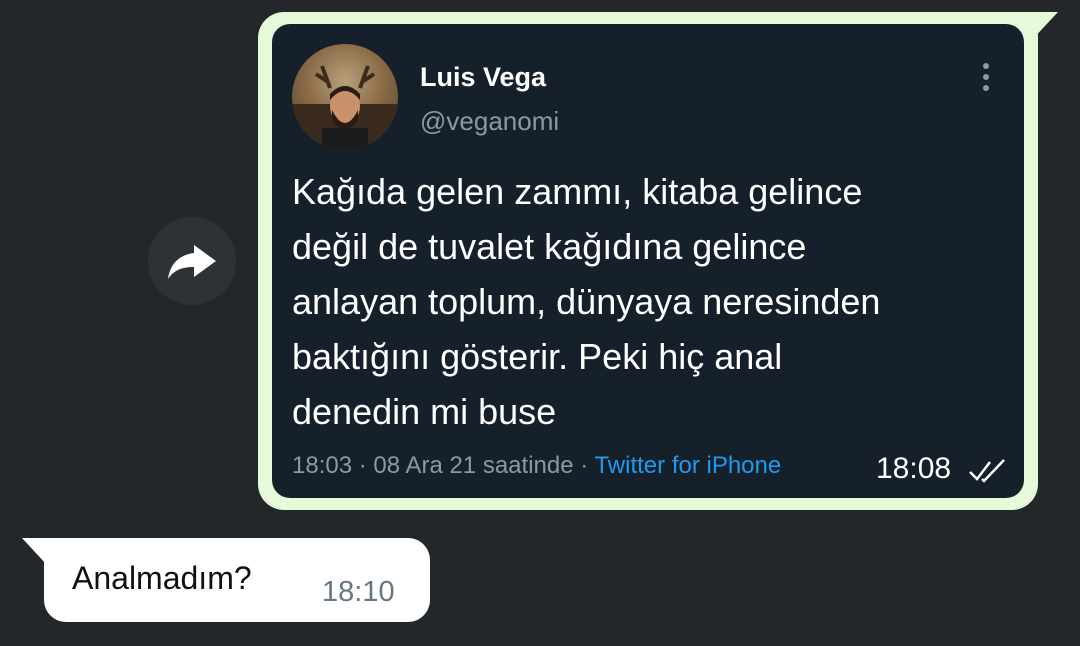 This screenshot has width=1080, height=646. I want to click on tweet-time: 18:03, so click(322, 465).